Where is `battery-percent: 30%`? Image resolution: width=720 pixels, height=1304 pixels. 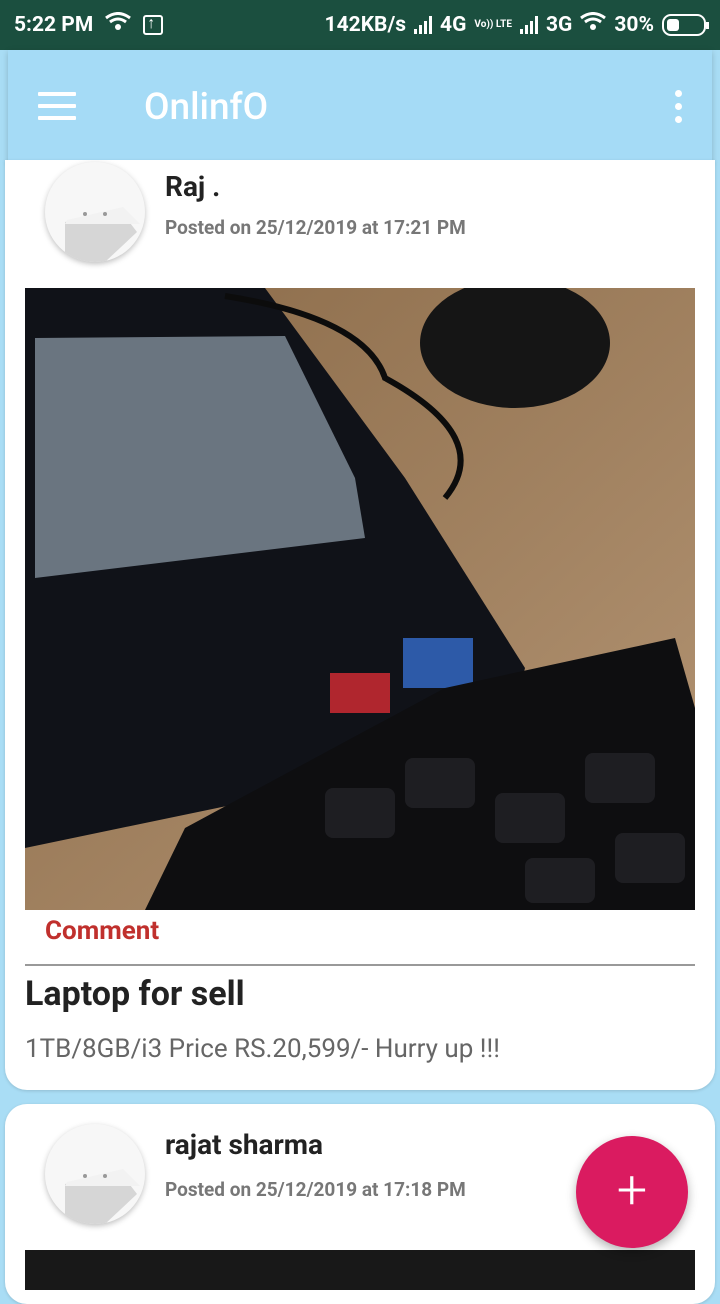
battery-percent: 30% is located at coordinates (634, 25).